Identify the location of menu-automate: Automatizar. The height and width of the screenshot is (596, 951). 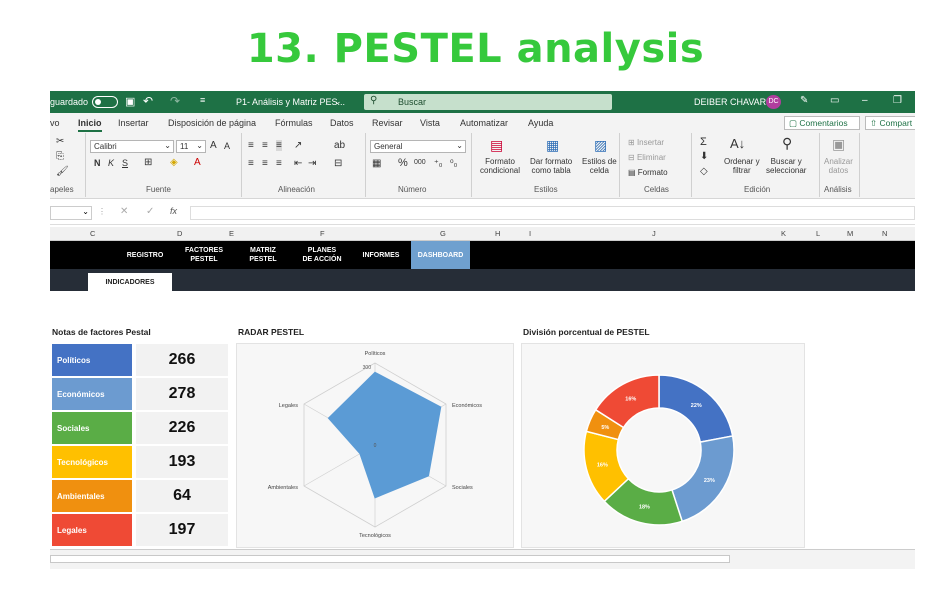
(484, 123).